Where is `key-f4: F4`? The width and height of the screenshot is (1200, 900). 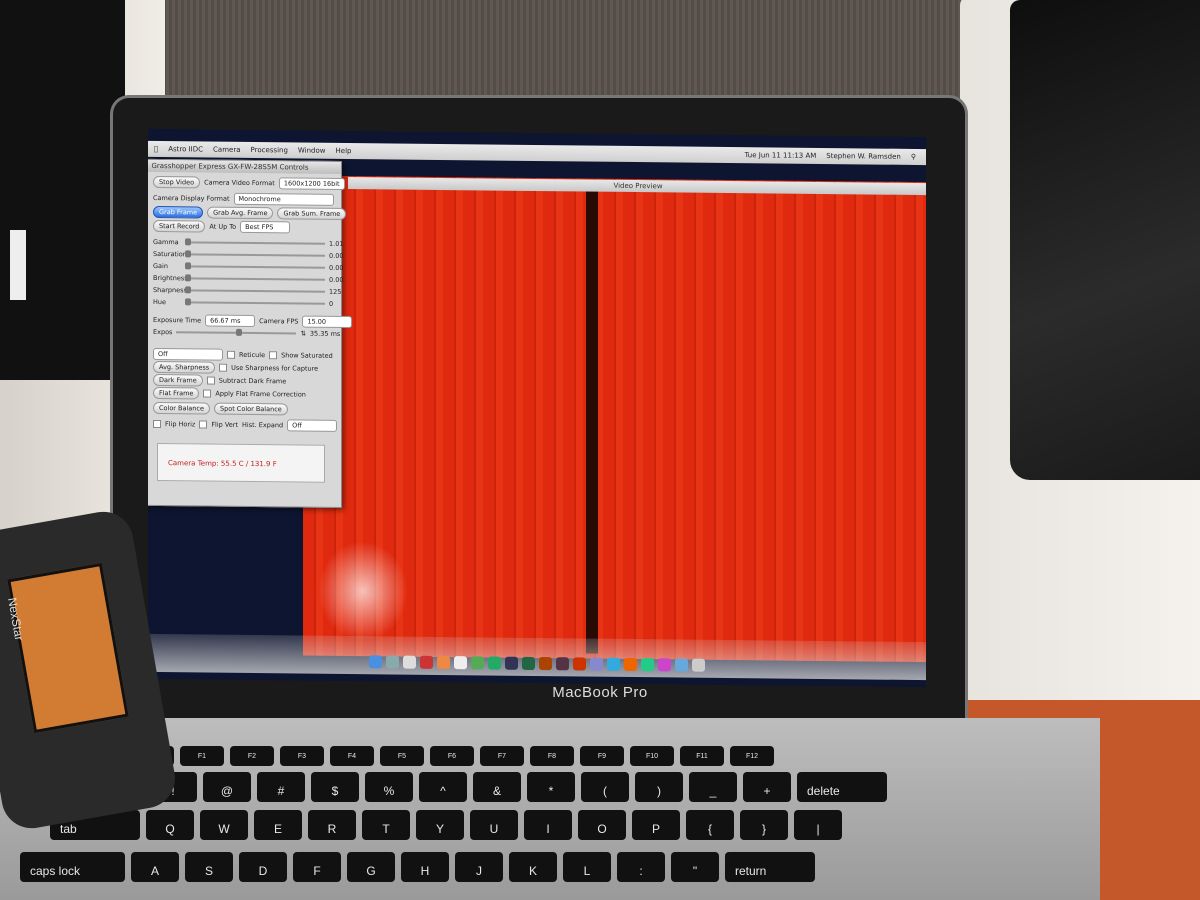 key-f4: F4 is located at coordinates (352, 756).